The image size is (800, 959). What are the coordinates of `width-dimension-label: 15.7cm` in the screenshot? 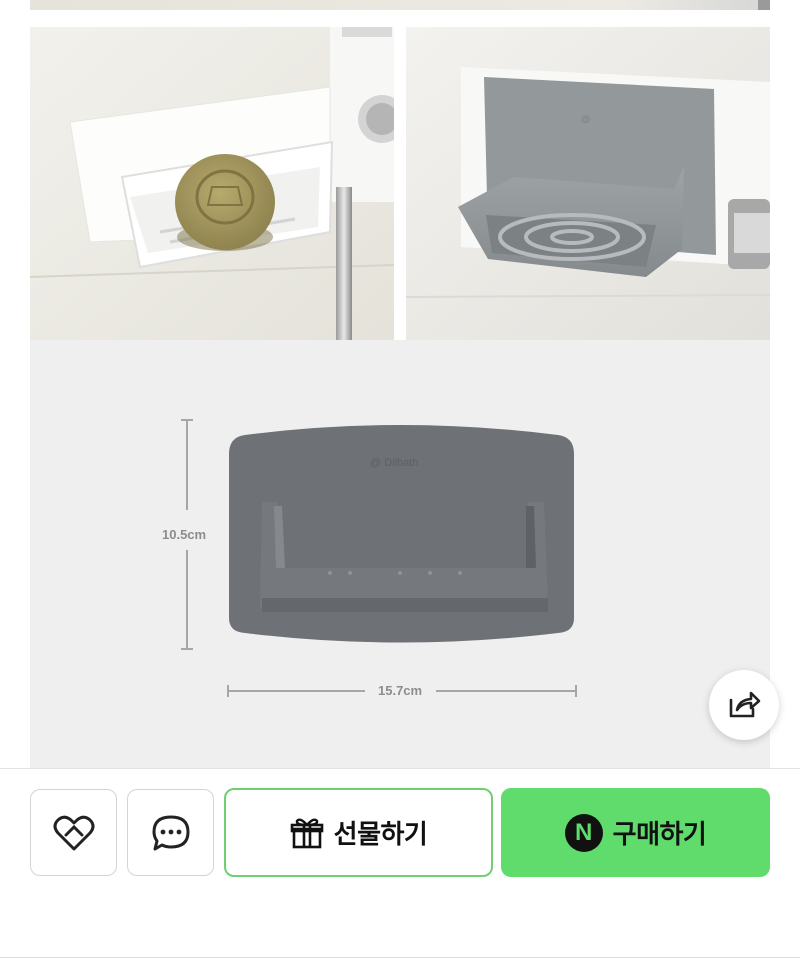 It's located at (400, 690).